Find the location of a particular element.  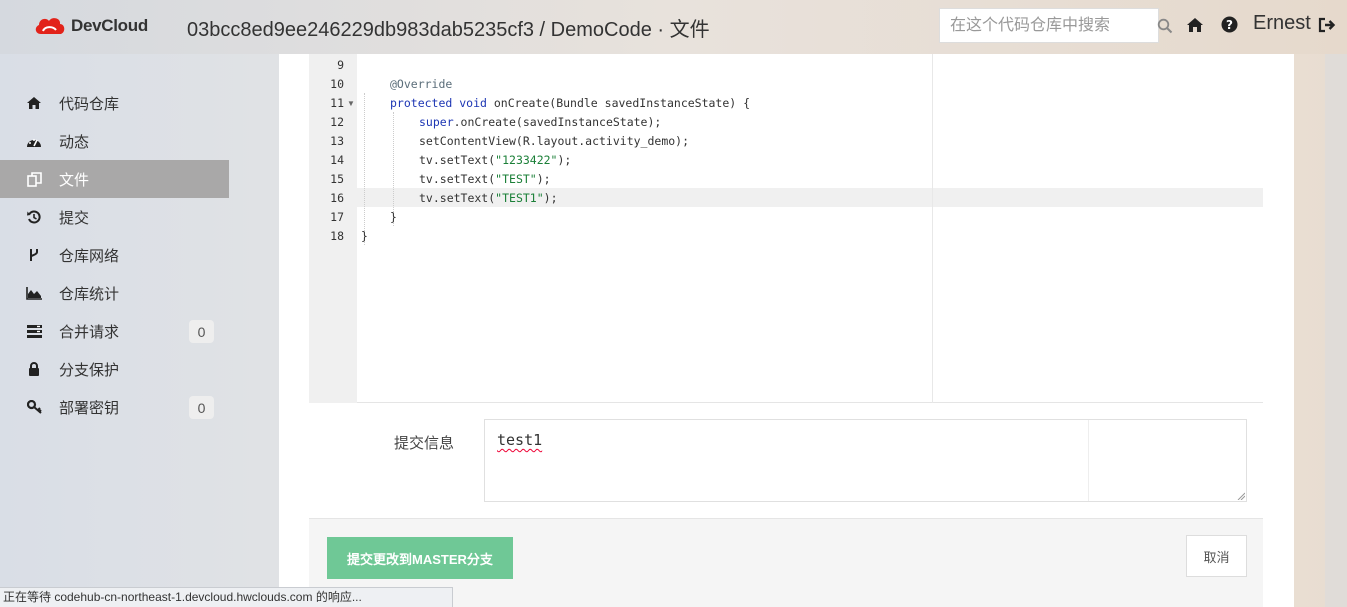

code-line: tv.setText("1233422"); is located at coordinates (495, 160).